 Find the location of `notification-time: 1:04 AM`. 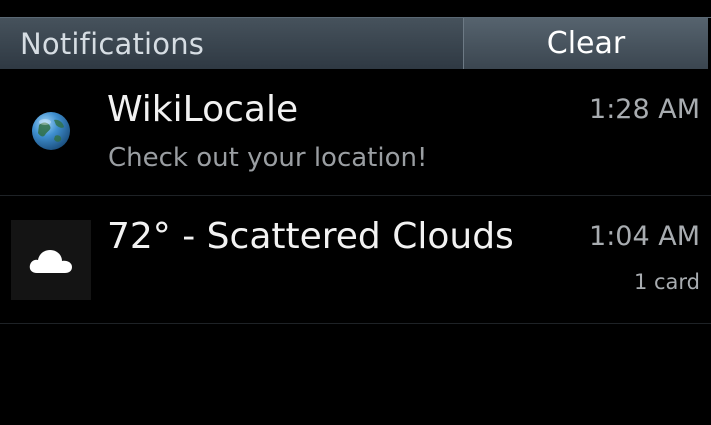

notification-time: 1:04 AM is located at coordinates (644, 236).